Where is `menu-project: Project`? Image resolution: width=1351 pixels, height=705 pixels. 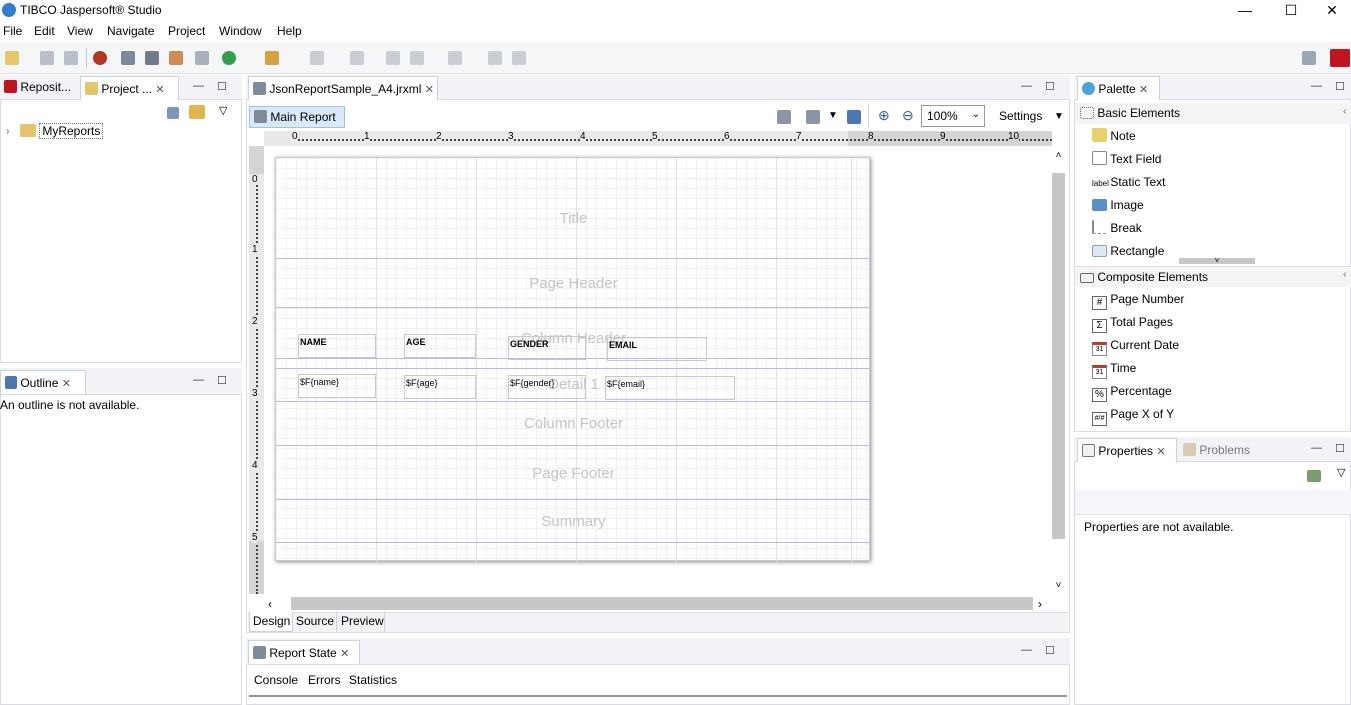
menu-project: Project is located at coordinates (186, 31).